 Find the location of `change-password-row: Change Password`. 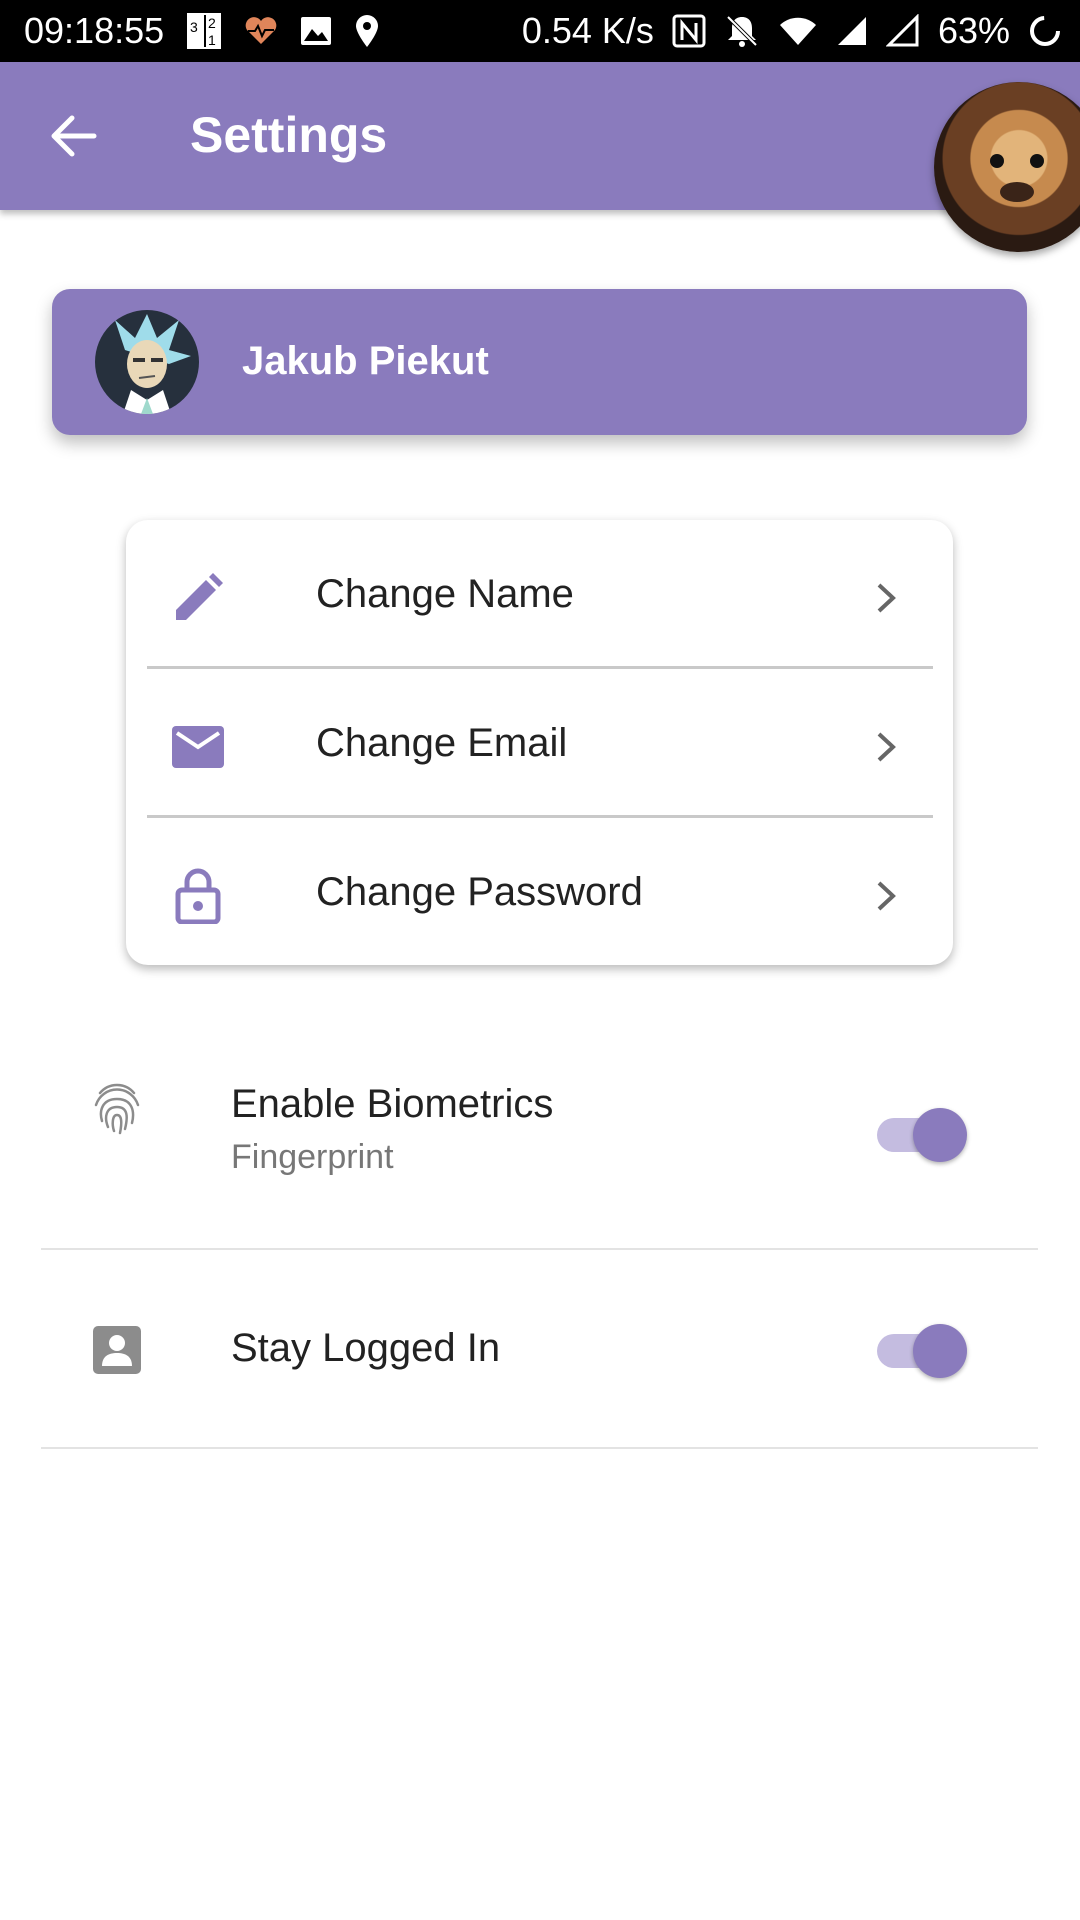

change-password-row: Change Password is located at coordinates (539, 892).